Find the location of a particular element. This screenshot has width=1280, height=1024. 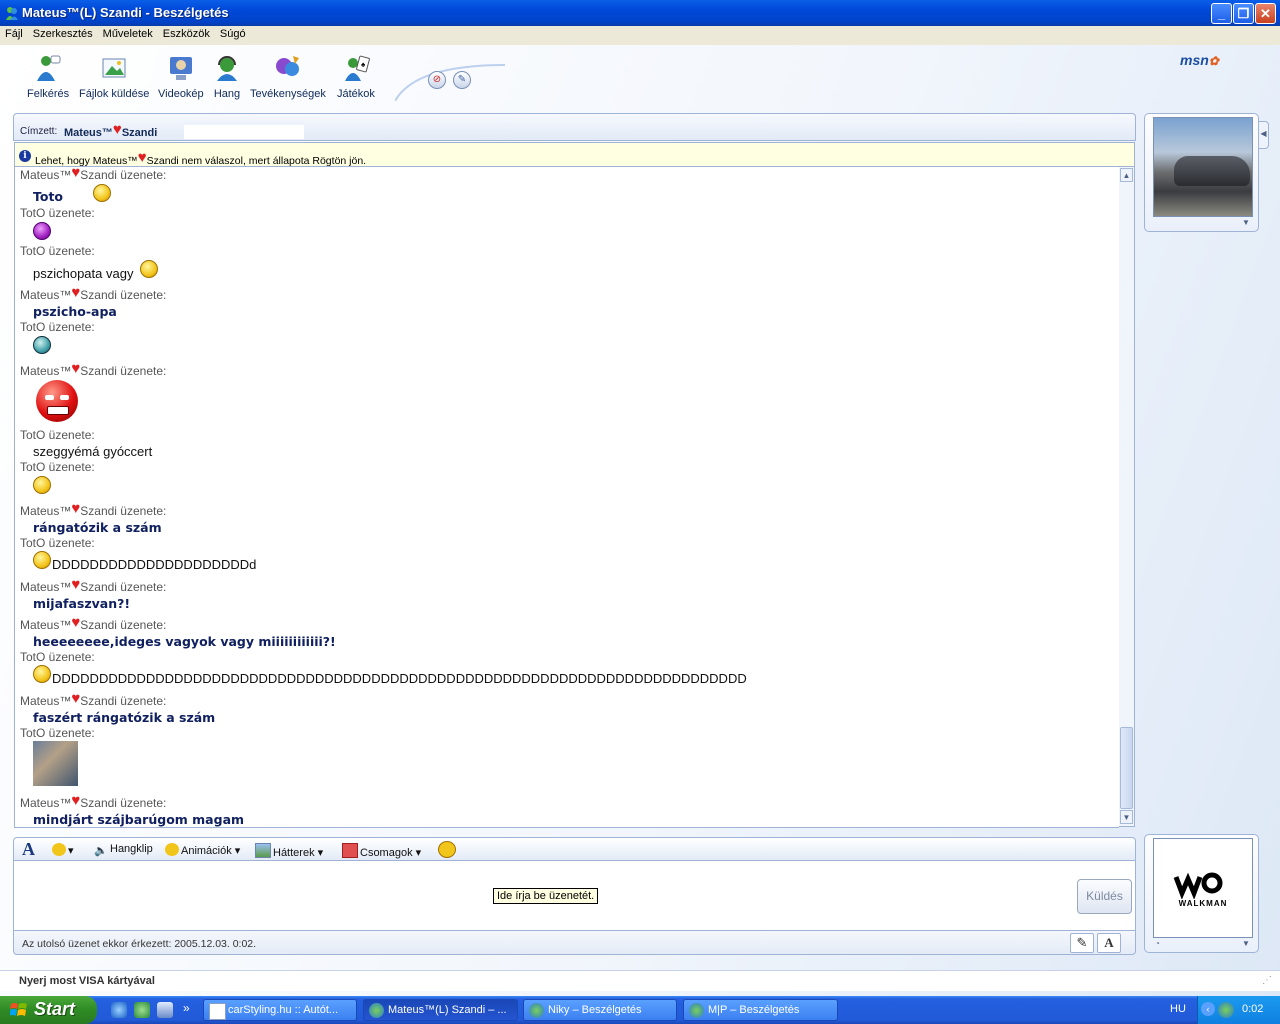

nerd-emoticon is located at coordinates (42, 345).